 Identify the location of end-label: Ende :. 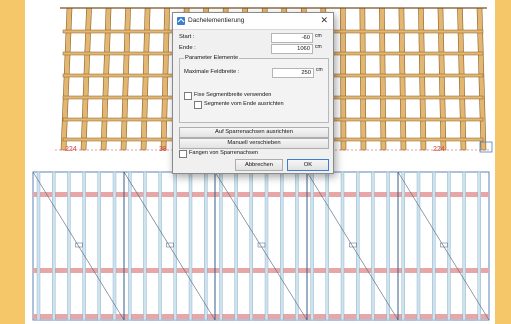
(187, 48).